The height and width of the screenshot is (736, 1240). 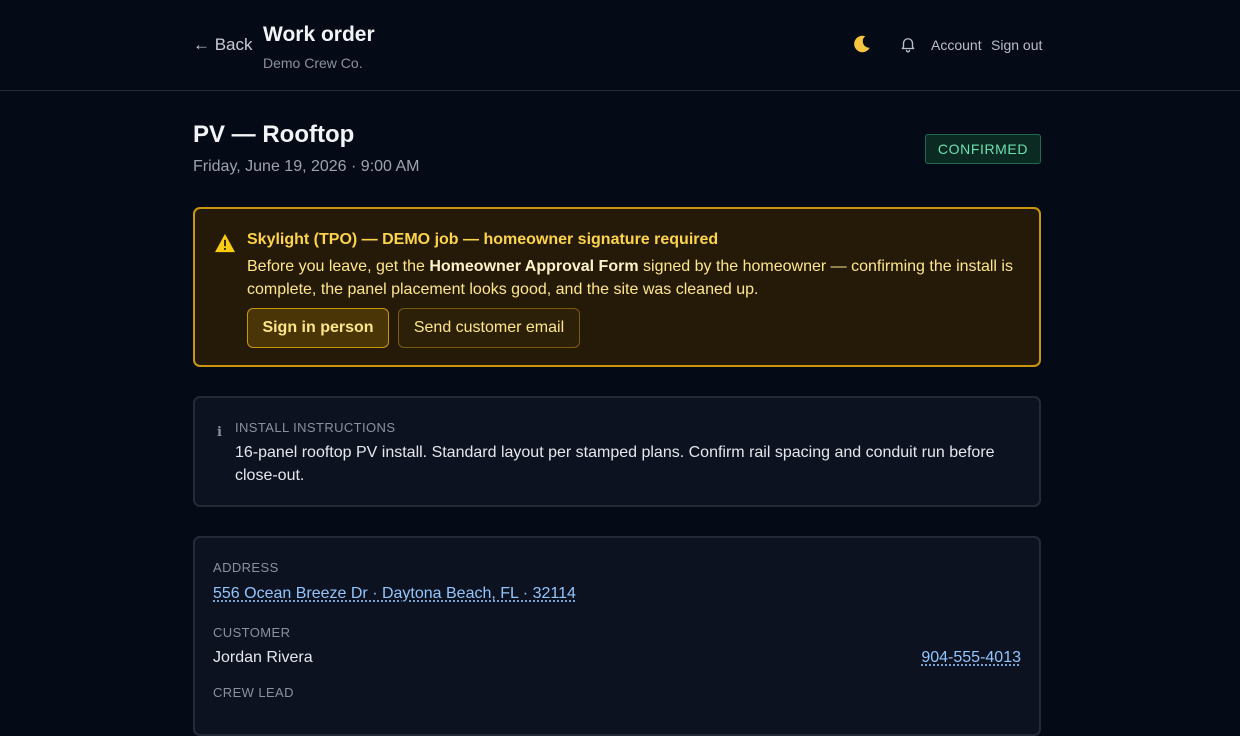 I want to click on job-title: PV — Rooftop, so click(x=274, y=134).